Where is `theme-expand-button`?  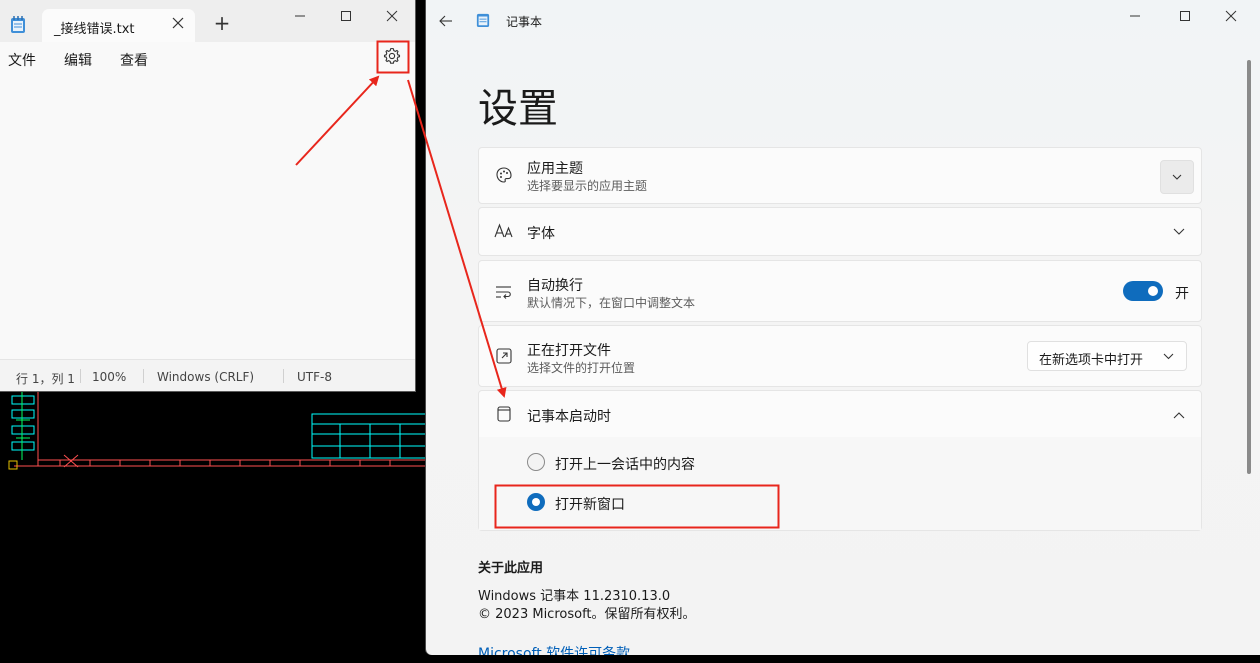
theme-expand-button is located at coordinates (1177, 177).